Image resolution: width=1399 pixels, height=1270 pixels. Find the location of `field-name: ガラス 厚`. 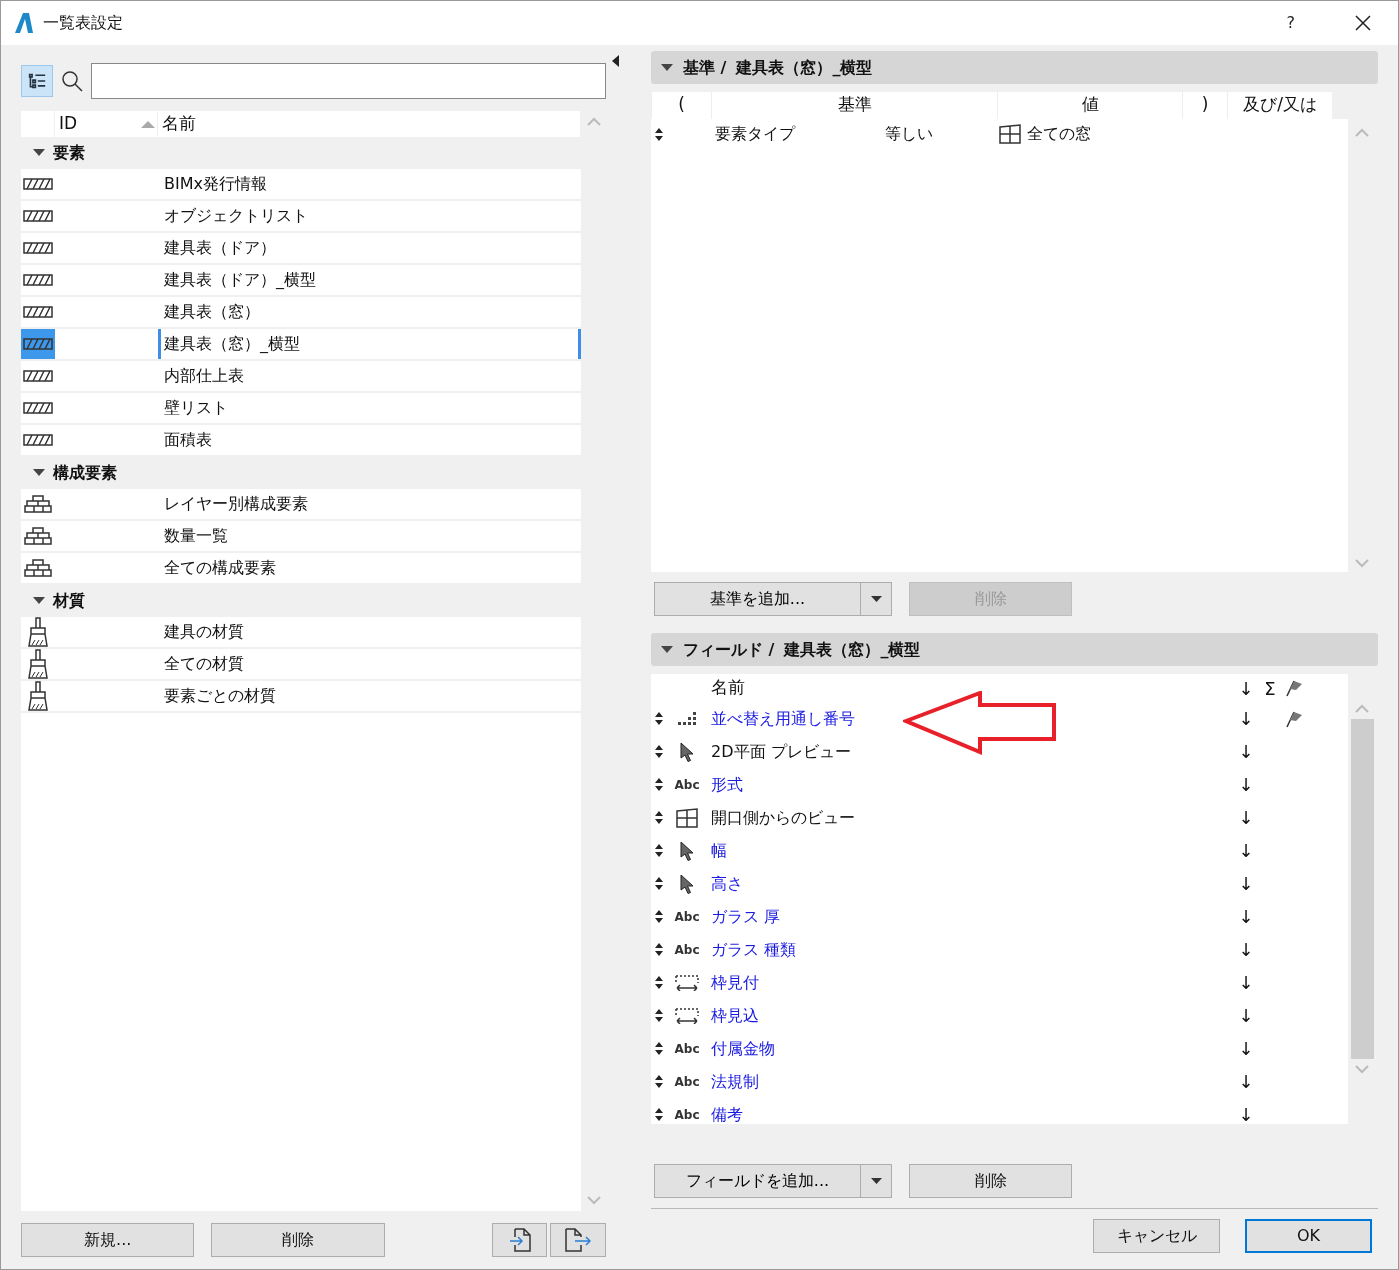

field-name: ガラス 厚 is located at coordinates (970, 916).